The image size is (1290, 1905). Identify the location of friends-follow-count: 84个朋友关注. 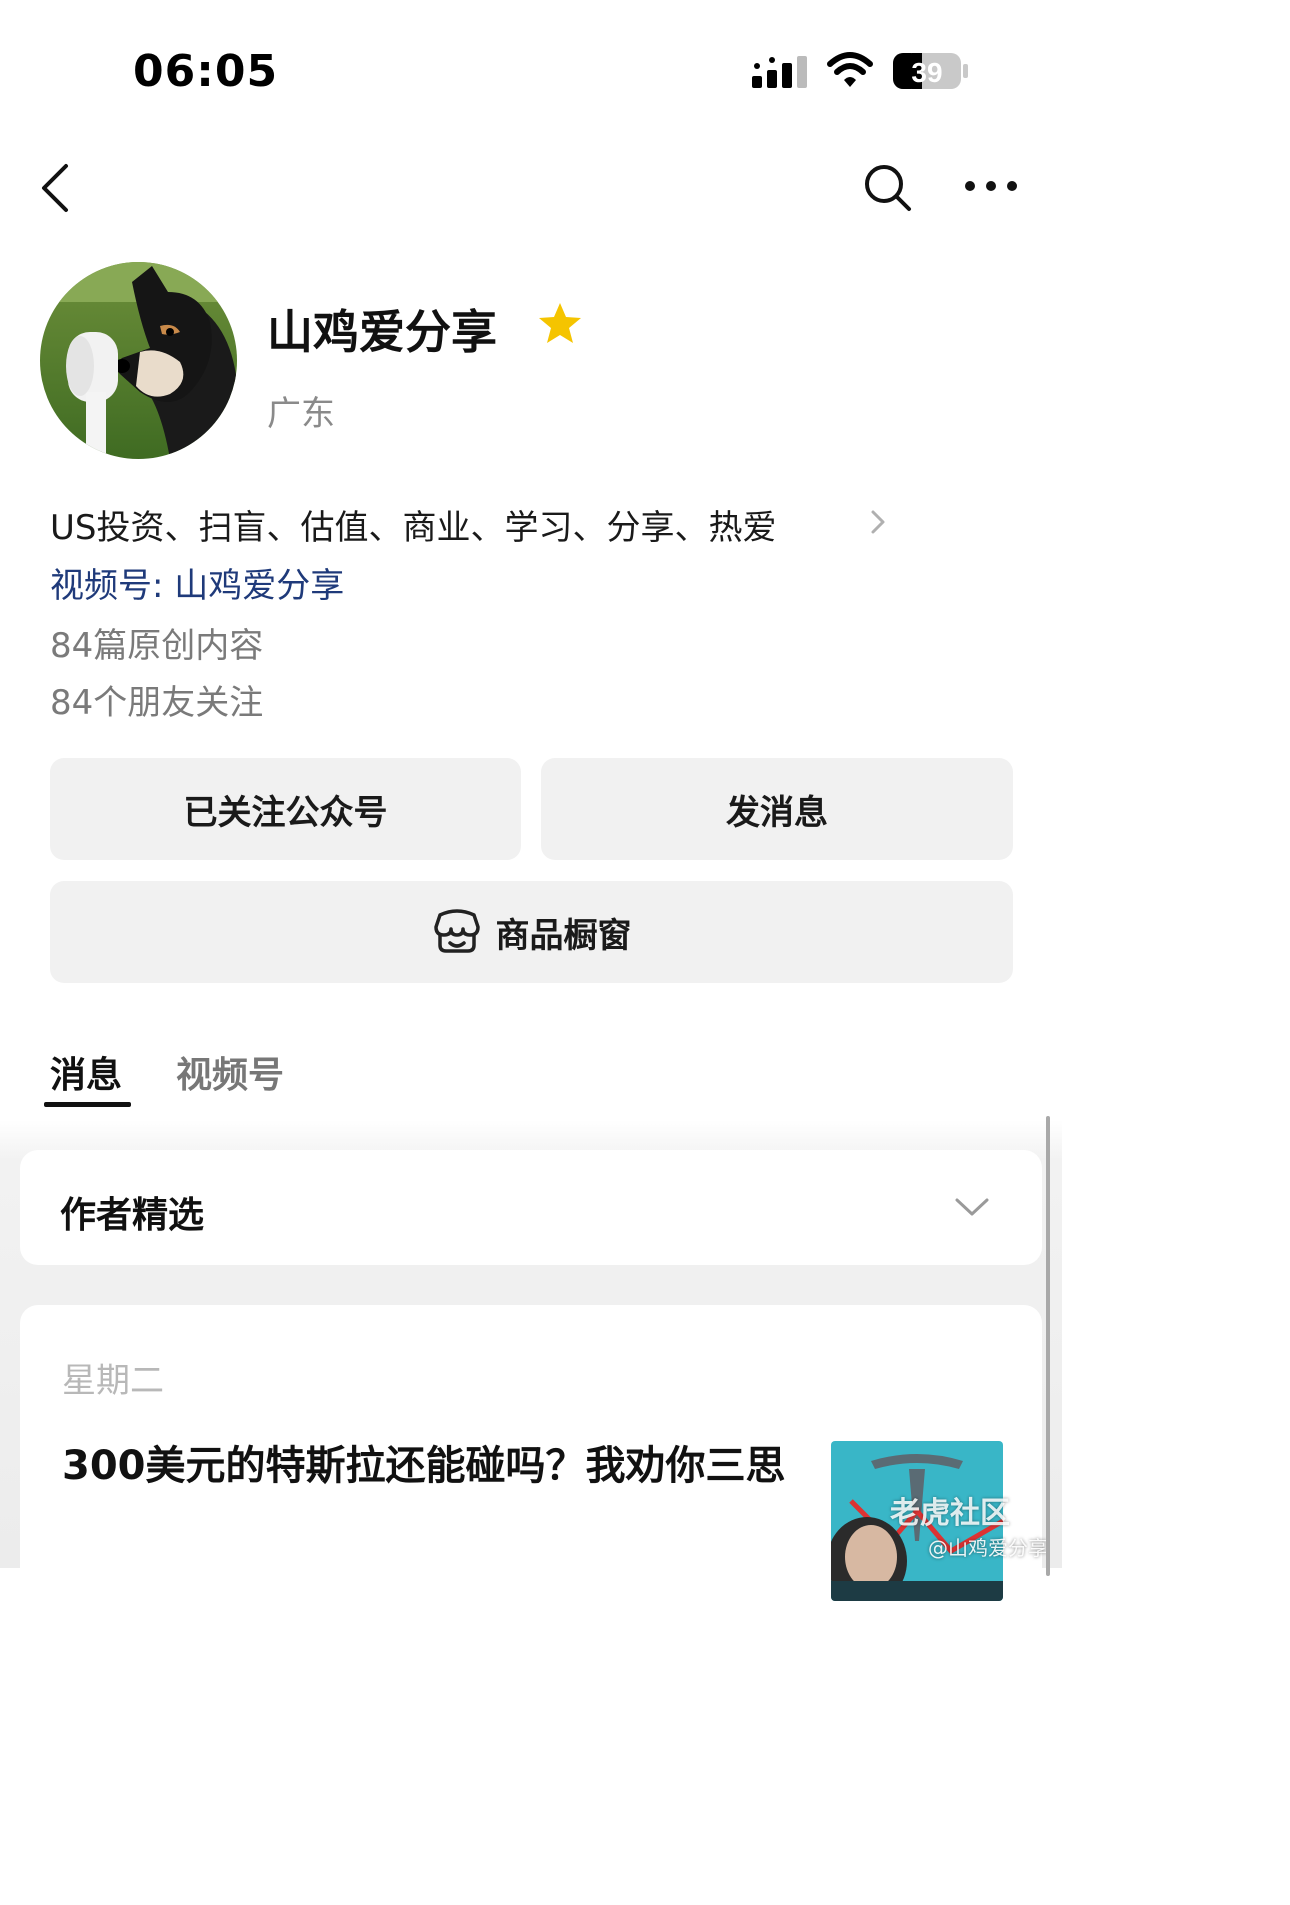
(156, 699).